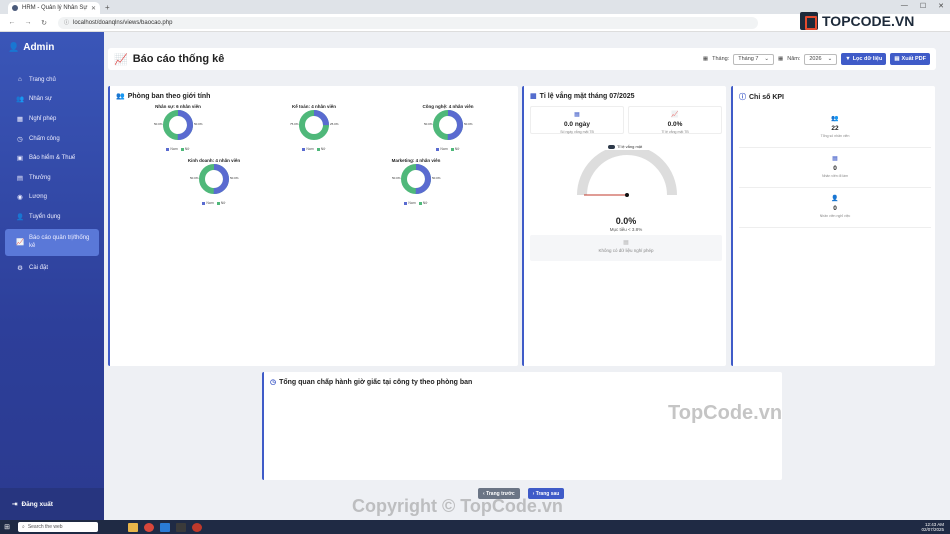 The image size is (950, 534). Describe the element at coordinates (23, 527) in the screenshot. I see `search-icon: ⌕` at that location.